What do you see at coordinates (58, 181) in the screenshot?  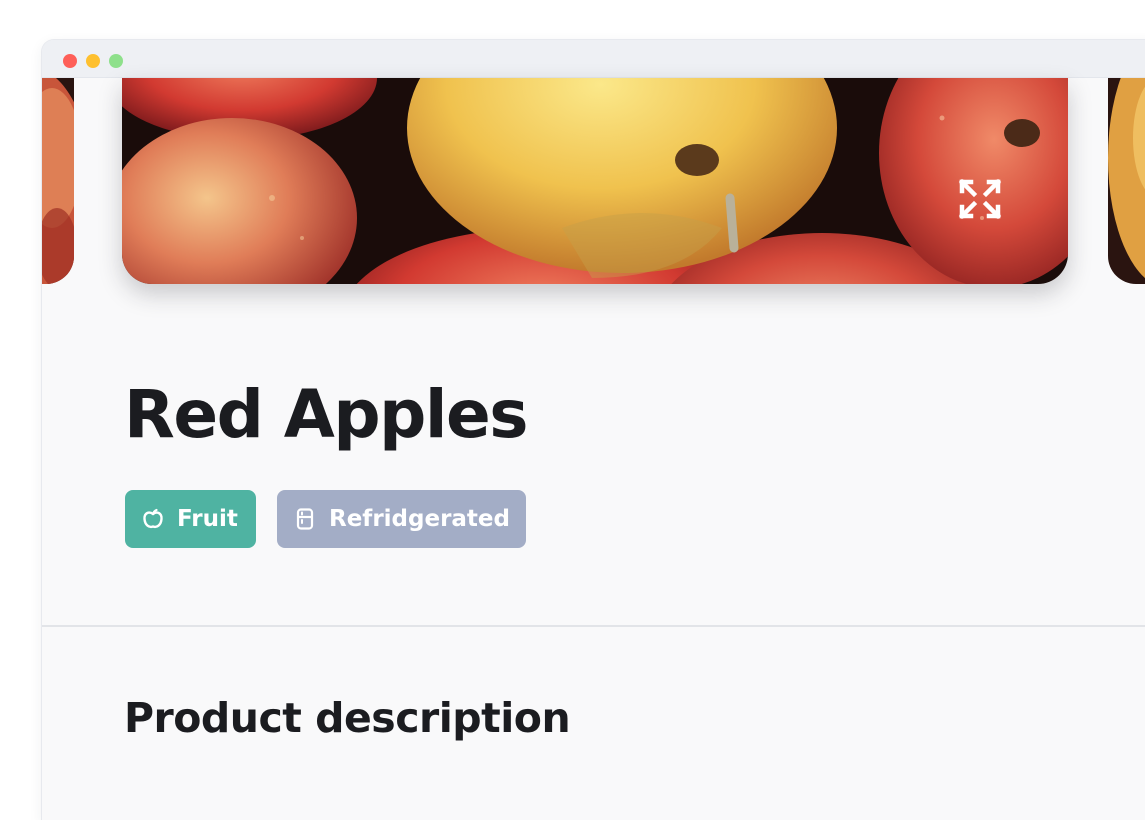 I see `carousel-previous-slide` at bounding box center [58, 181].